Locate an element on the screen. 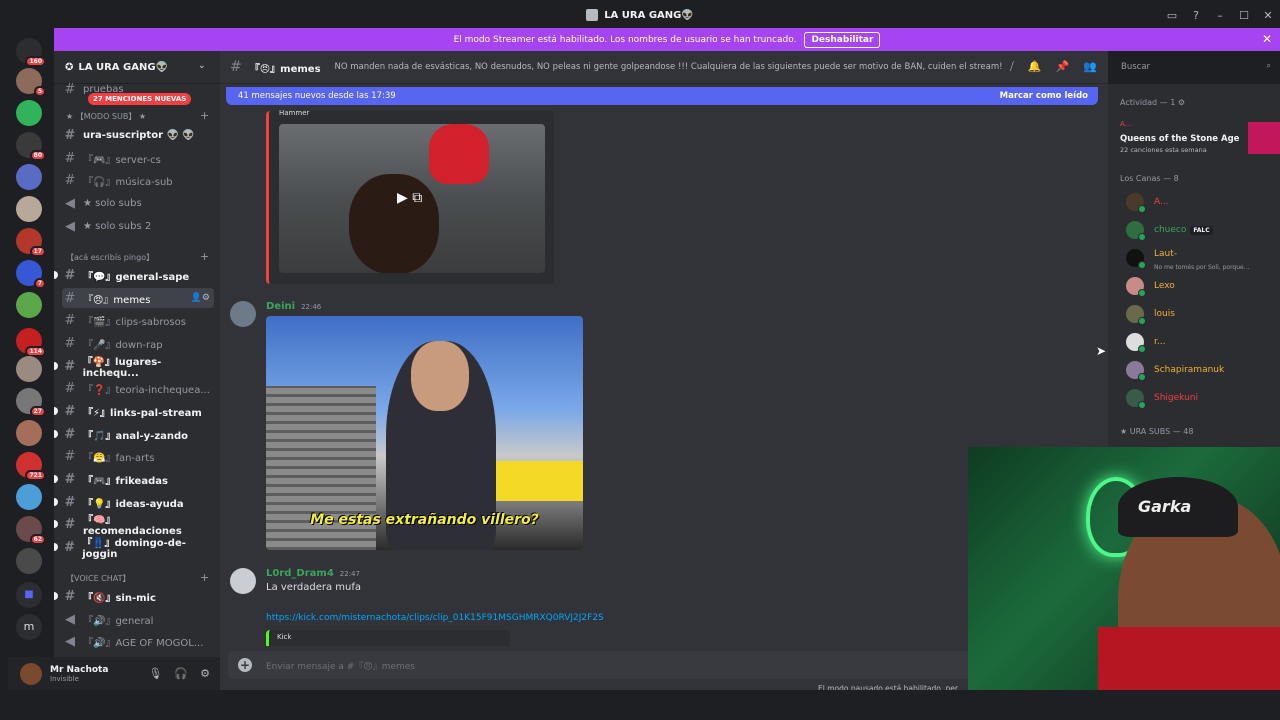  channel-settings-icon: 👤⚙ is located at coordinates (200, 298).